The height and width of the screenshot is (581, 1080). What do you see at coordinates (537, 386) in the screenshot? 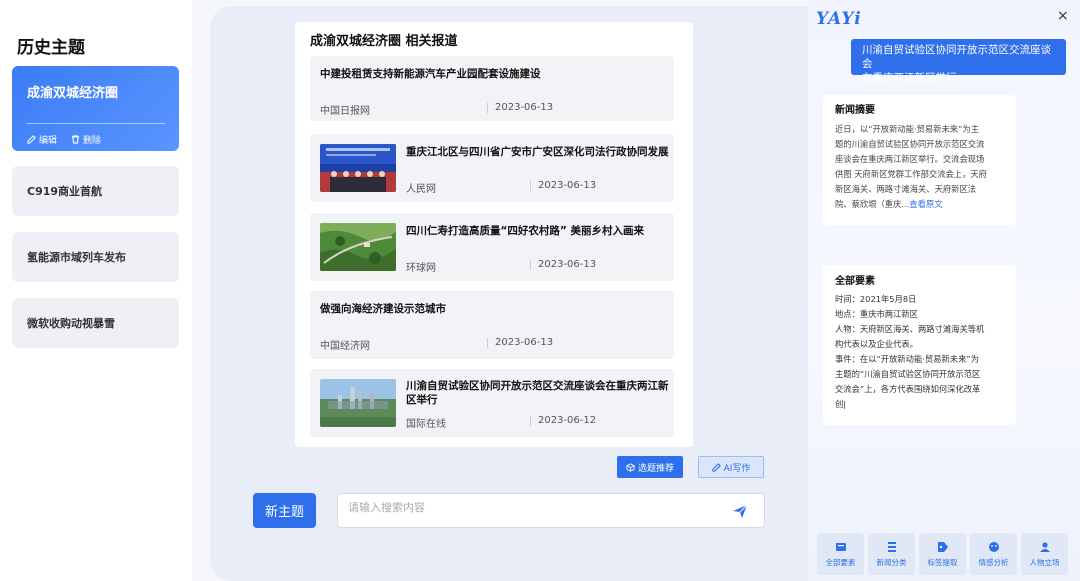
I see `news-title-line: 川渝自贸试验区协同开放示范区交流座谈会在重庆两江新` at bounding box center [537, 386].